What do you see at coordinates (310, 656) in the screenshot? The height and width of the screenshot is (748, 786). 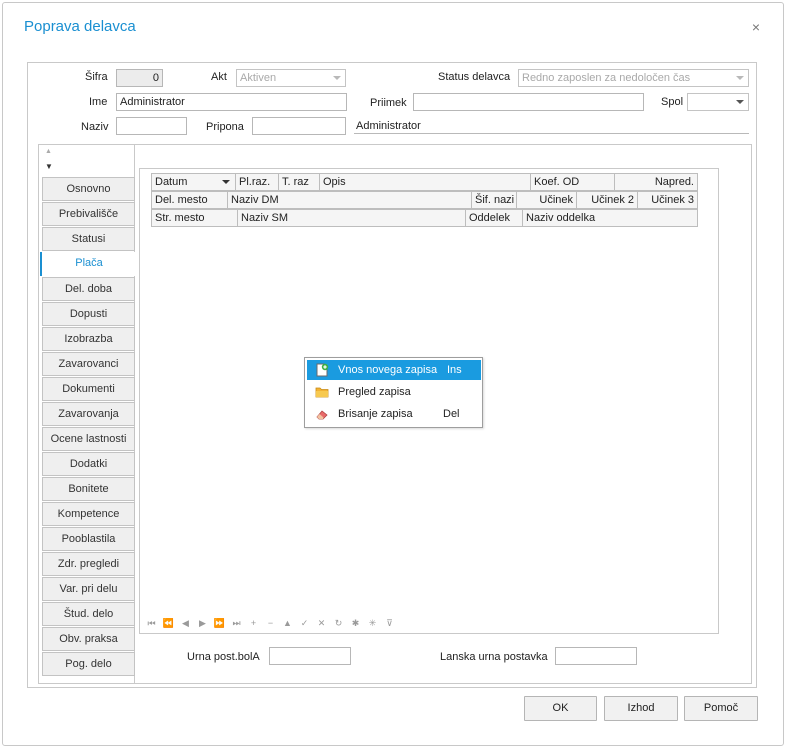 I see `urna-field` at bounding box center [310, 656].